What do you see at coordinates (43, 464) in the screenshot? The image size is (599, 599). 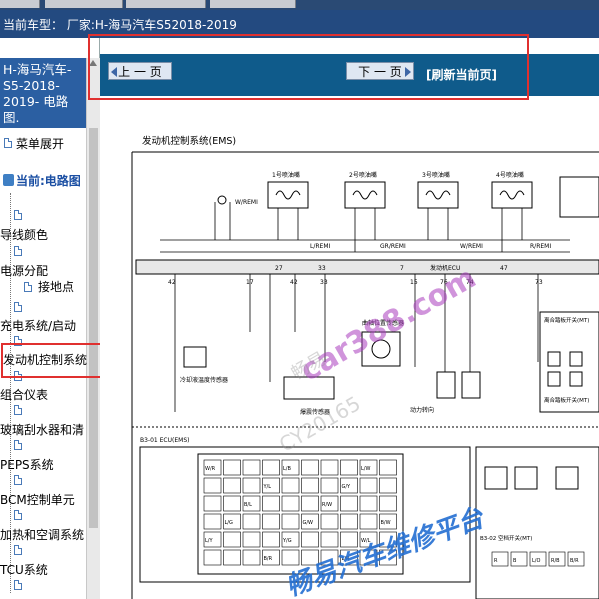 I see `sidebar-item-peps: PEPS系统` at bounding box center [43, 464].